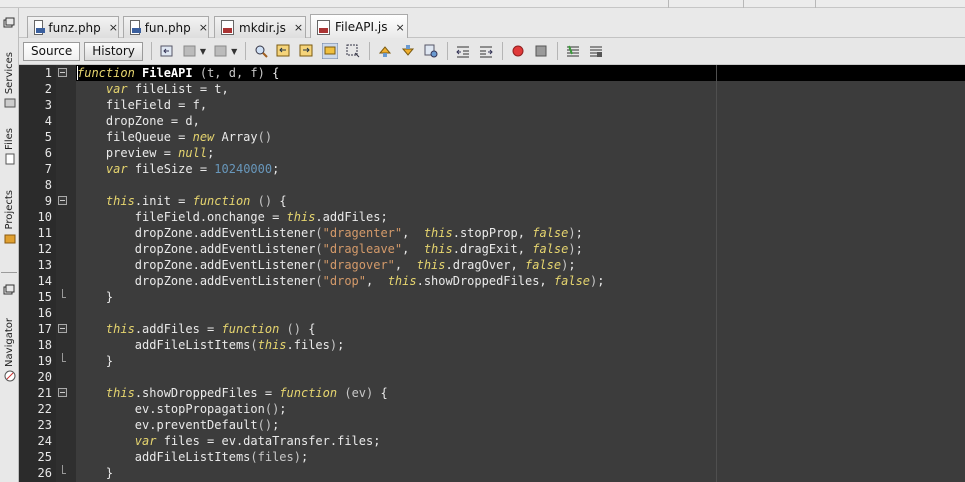 The height and width of the screenshot is (482, 965). What do you see at coordinates (385, 51) in the screenshot?
I see `previous-bookmark-icon` at bounding box center [385, 51].